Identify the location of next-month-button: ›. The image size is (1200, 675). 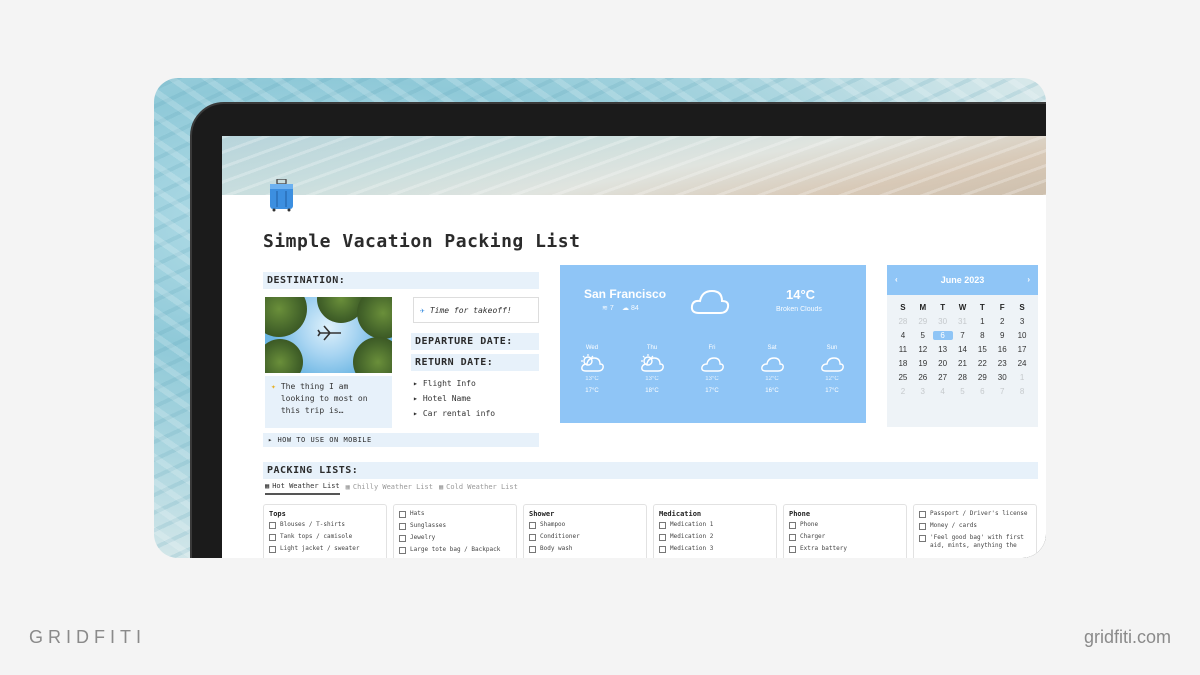
(1028, 280).